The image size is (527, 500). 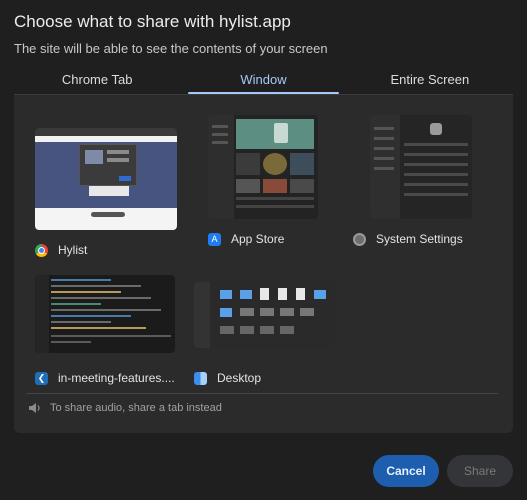 I want to click on tab-window: Window, so click(x=263, y=80).